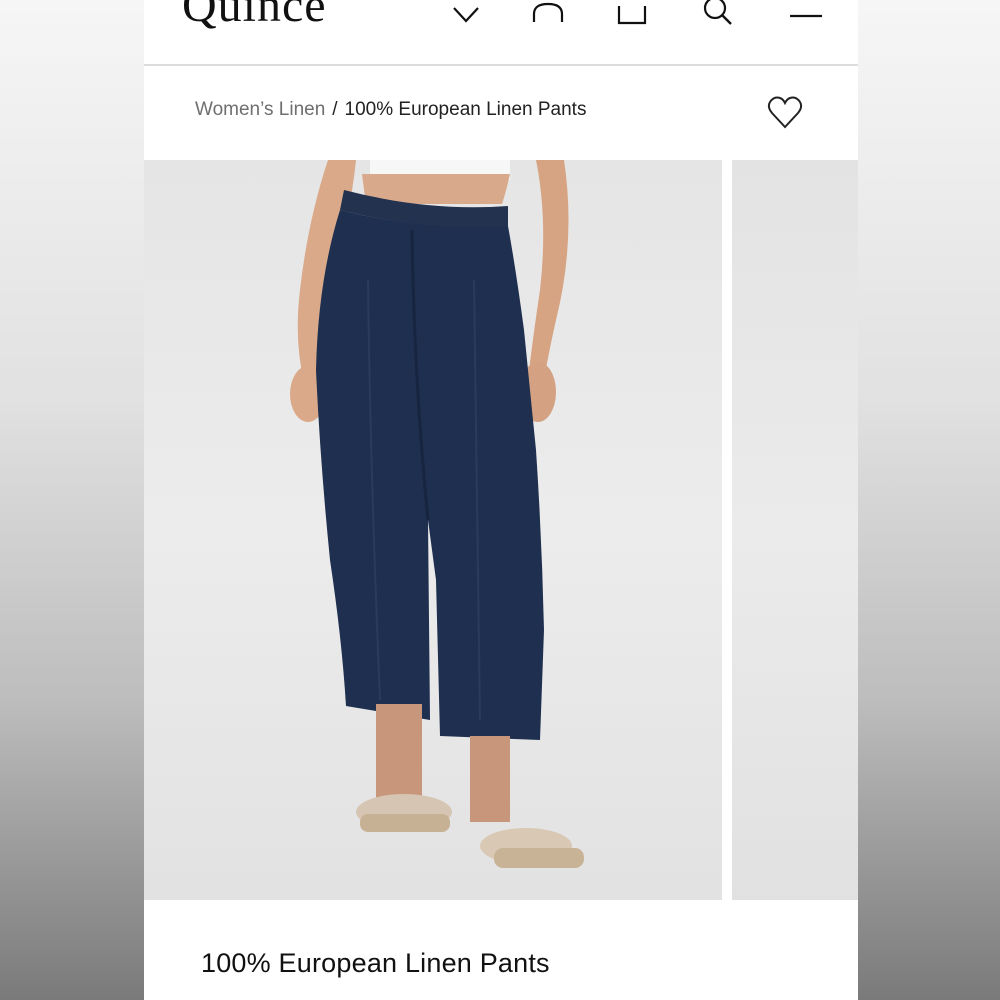  What do you see at coordinates (375, 963) in the screenshot?
I see `product-title: 100% European Linen Pants` at bounding box center [375, 963].